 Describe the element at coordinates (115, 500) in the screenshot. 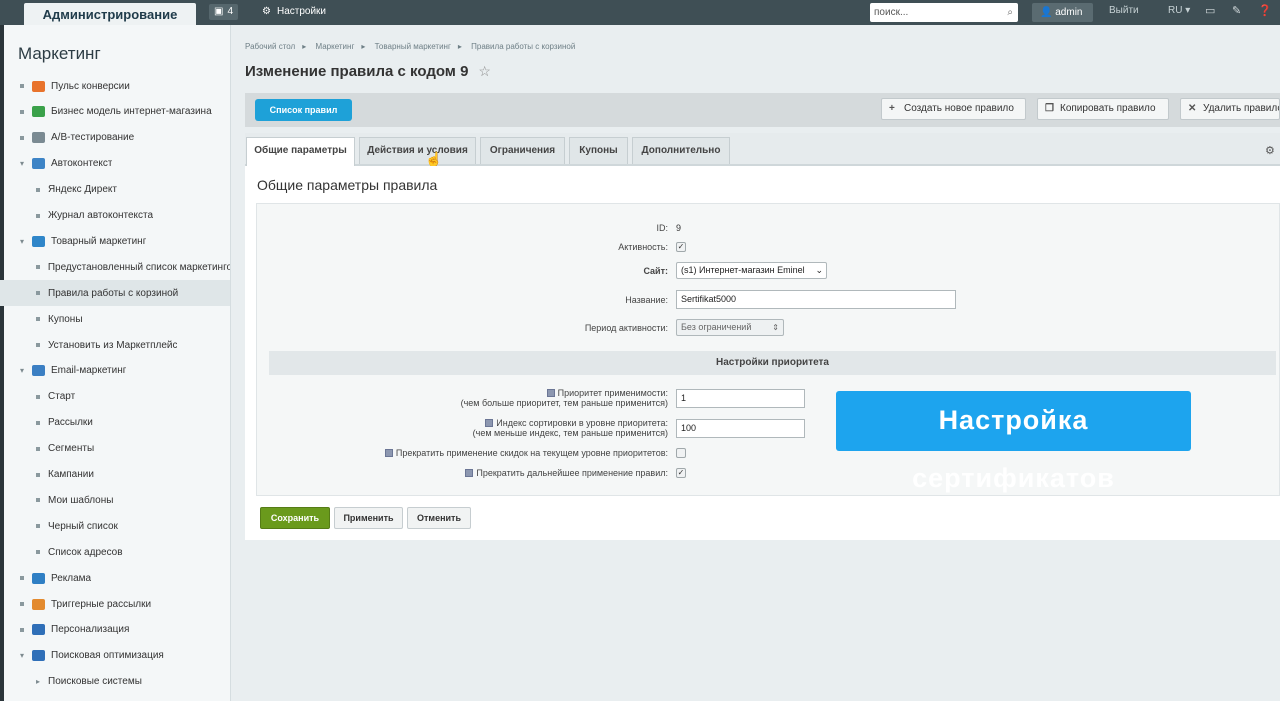

I see `sidebar-item: Мои шаблоны` at that location.